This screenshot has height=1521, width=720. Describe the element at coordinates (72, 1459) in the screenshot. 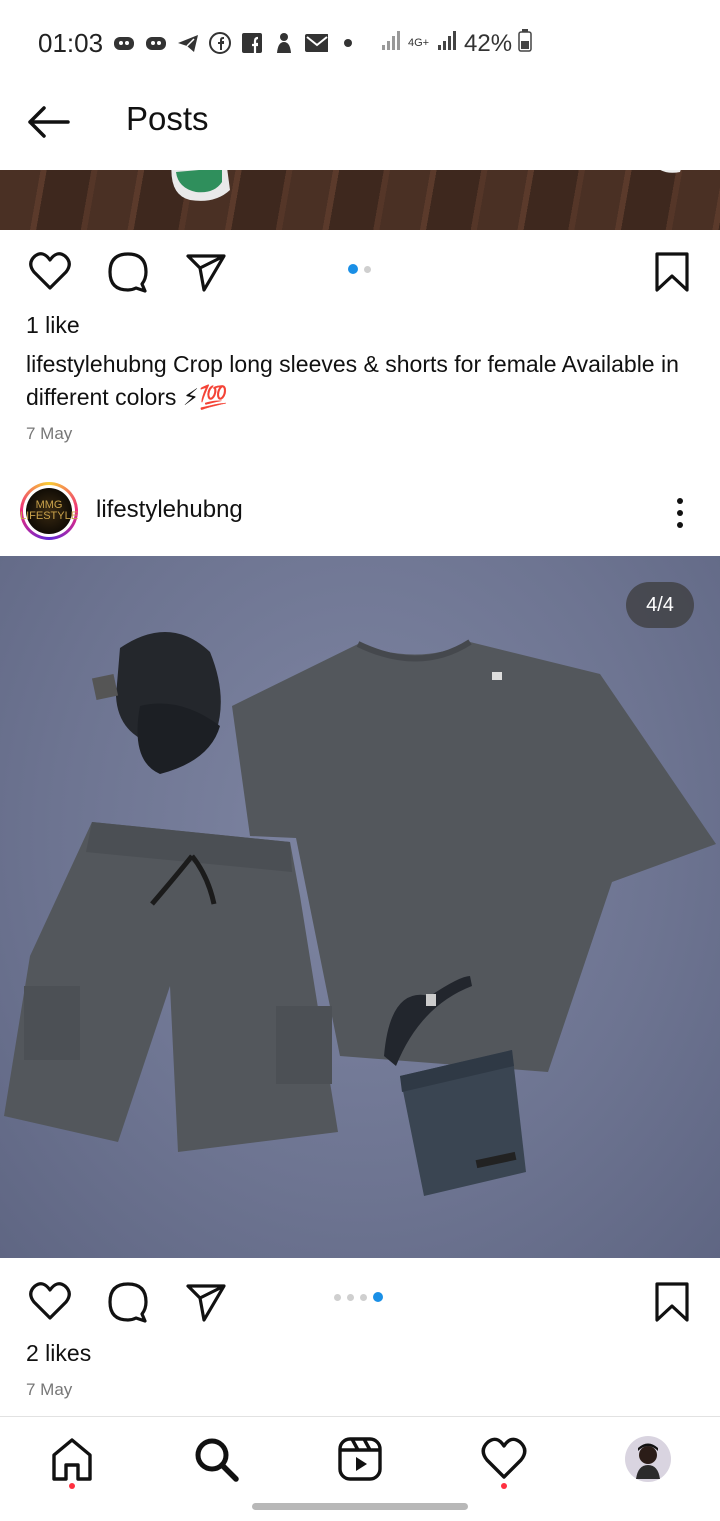

I see `home-icon` at that location.